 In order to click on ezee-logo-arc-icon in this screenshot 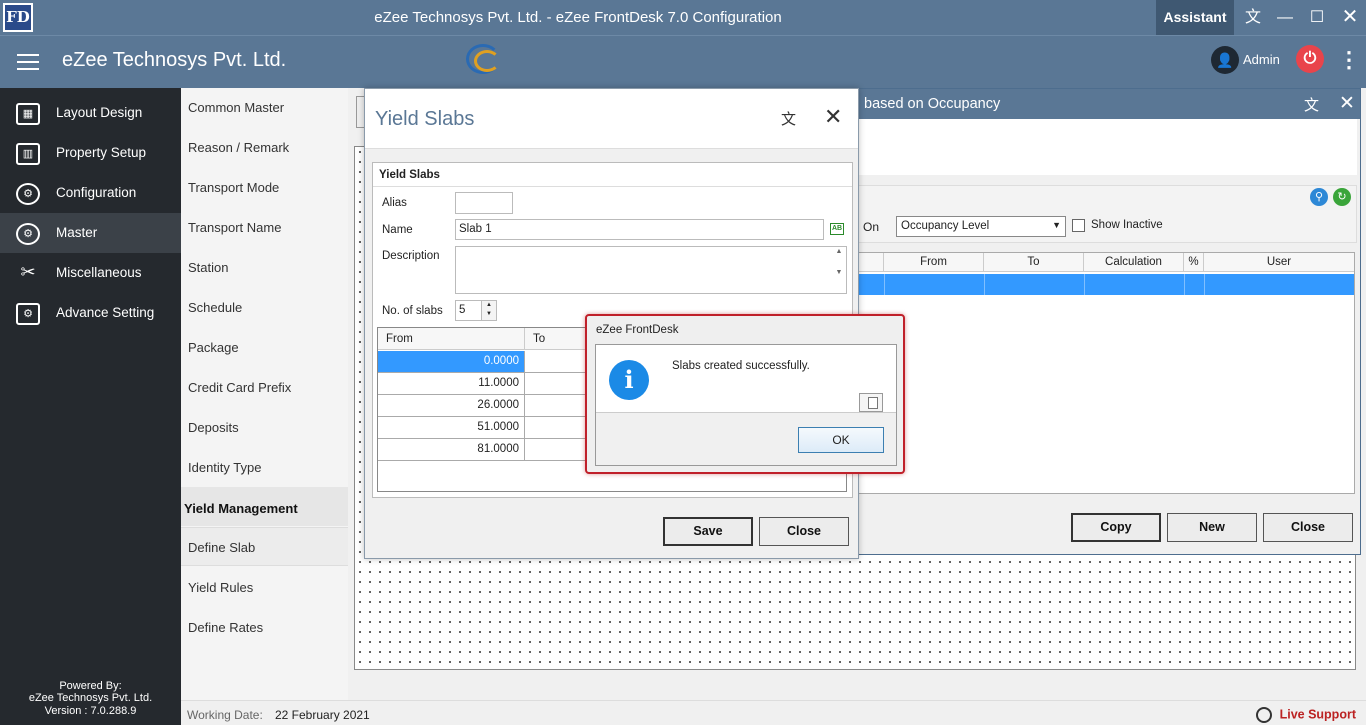, I will do `click(487, 61)`.